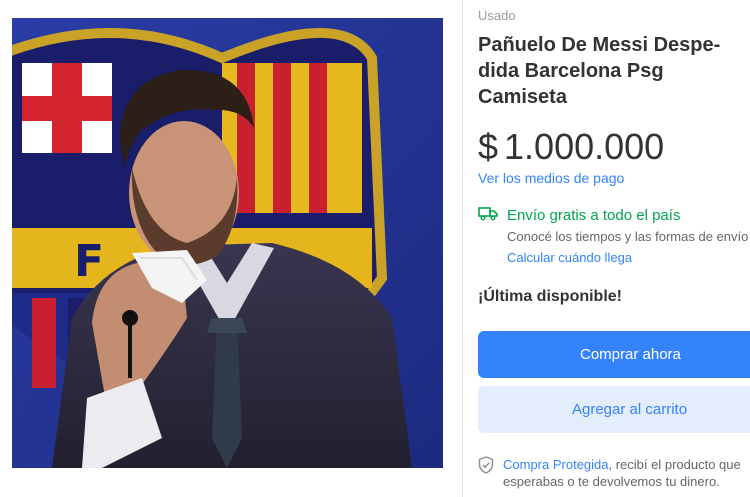 The image size is (750, 497). What do you see at coordinates (628, 236) in the screenshot?
I see `shipping-info-text: Conocé los tiempos y las formas de envío` at bounding box center [628, 236].